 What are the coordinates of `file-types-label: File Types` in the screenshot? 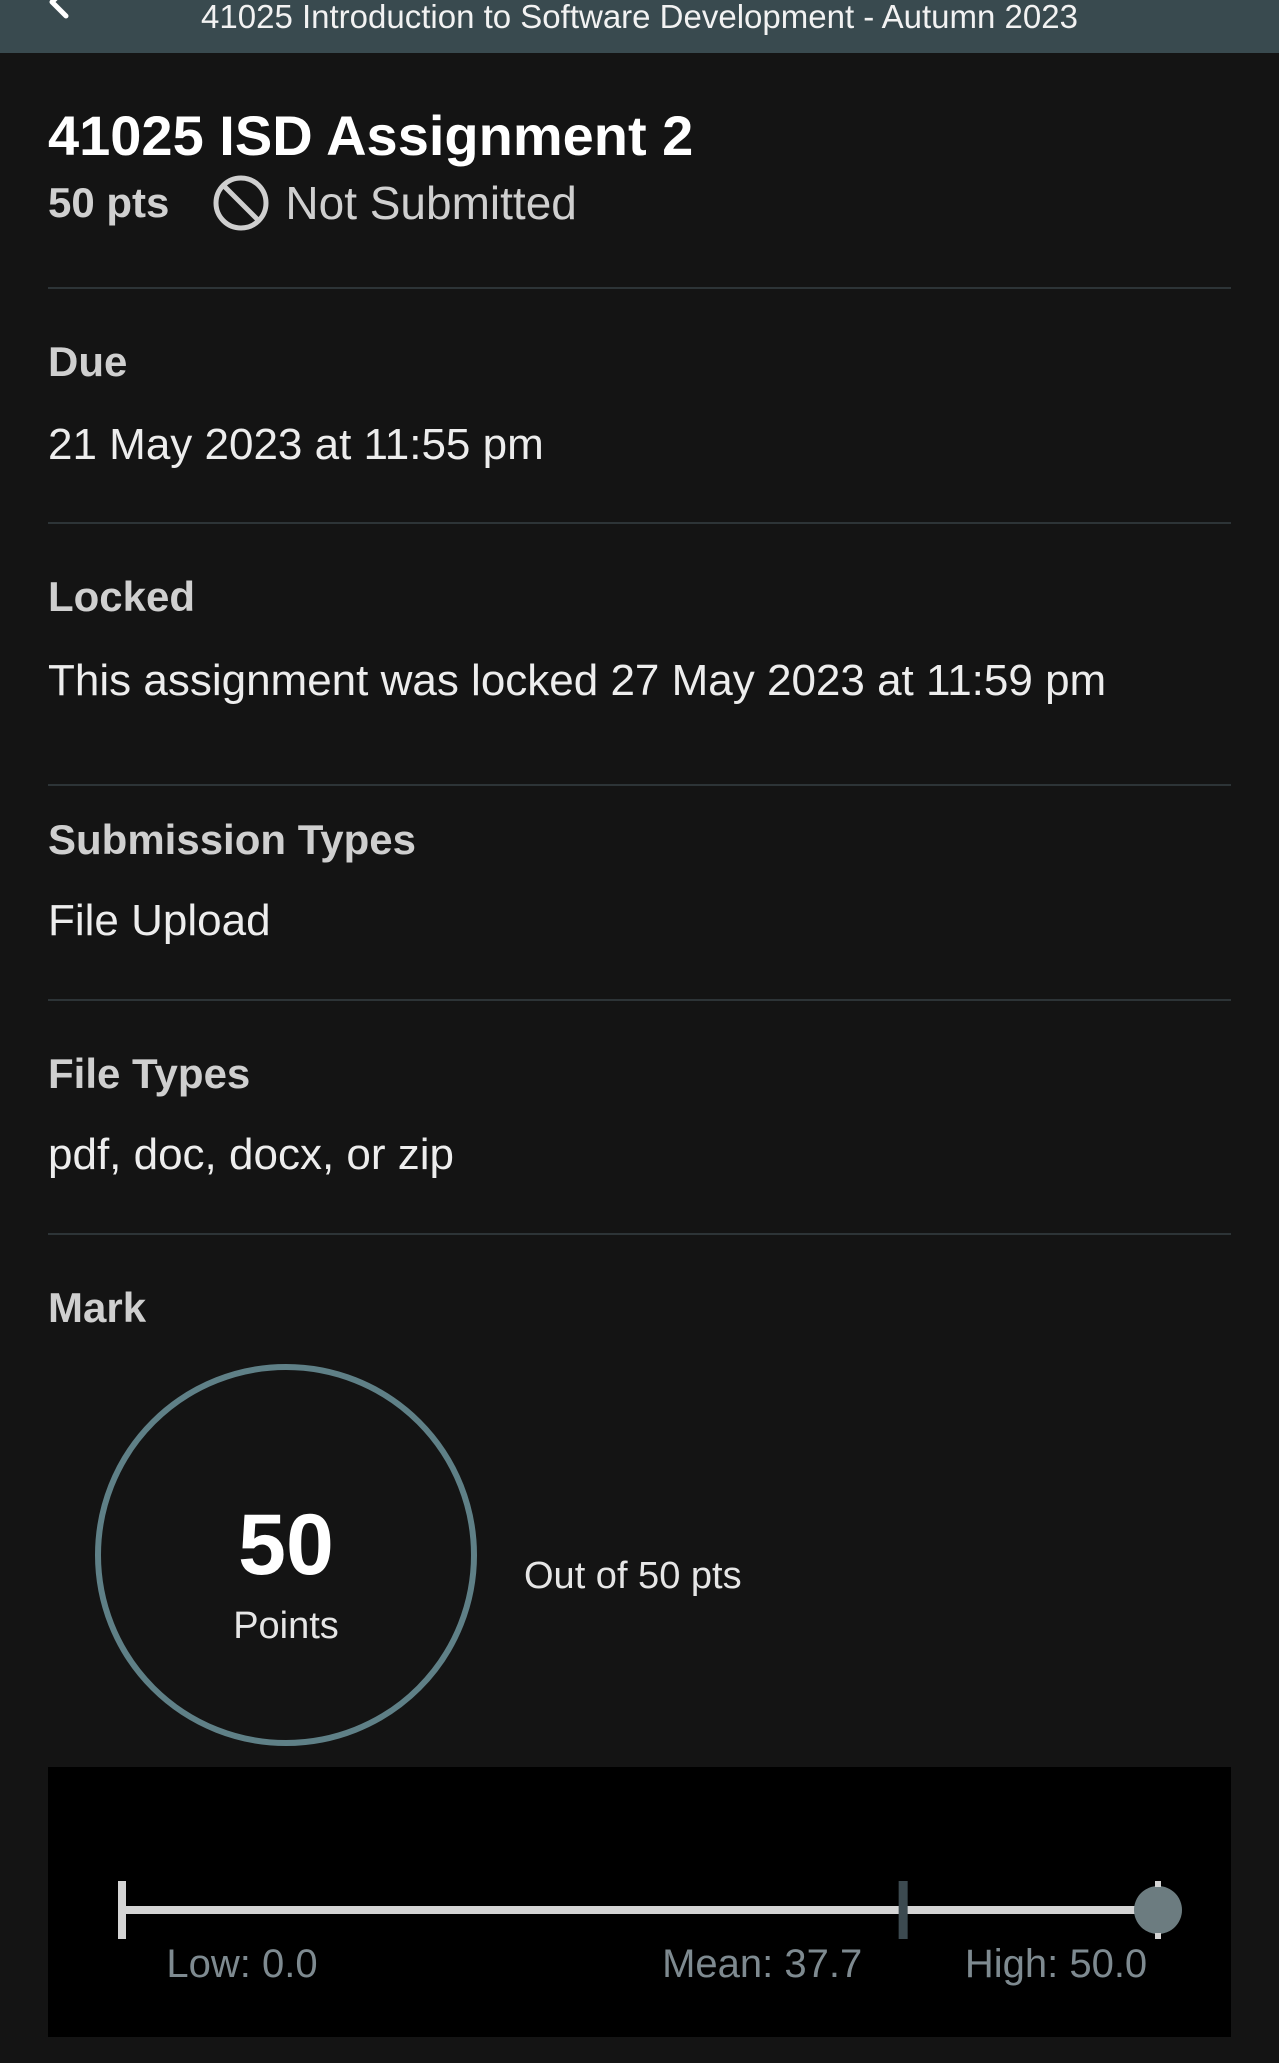 It's located at (149, 1073).